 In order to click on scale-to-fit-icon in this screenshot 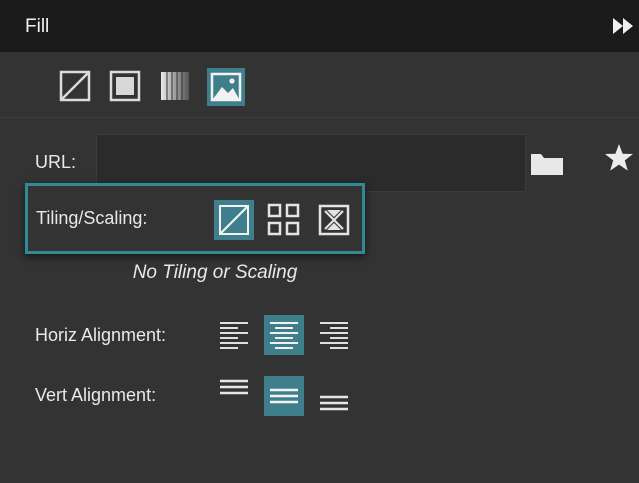, I will do `click(334, 220)`.